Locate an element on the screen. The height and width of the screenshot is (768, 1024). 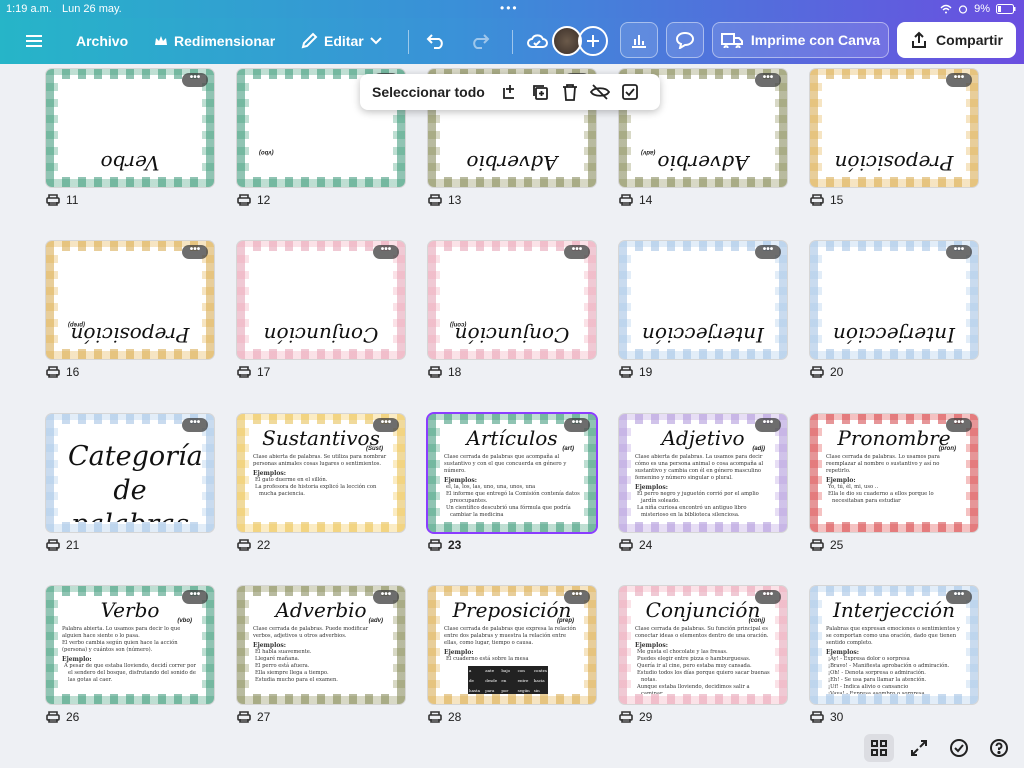
page-number-label: 16 is located at coordinates (73, 372).